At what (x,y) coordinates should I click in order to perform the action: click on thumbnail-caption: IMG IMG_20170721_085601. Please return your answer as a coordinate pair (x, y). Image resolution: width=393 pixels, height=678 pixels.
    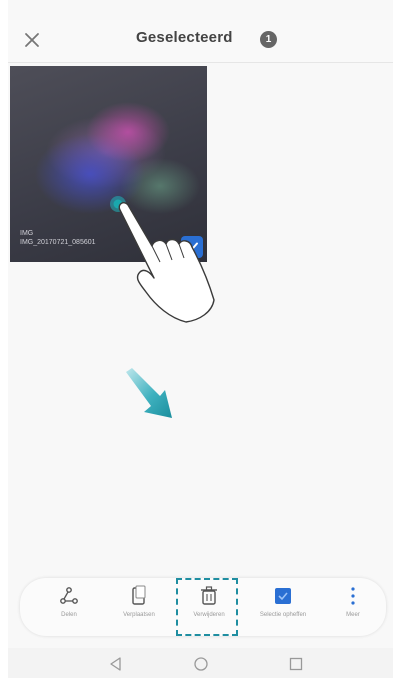
    Looking at the image, I should click on (58, 238).